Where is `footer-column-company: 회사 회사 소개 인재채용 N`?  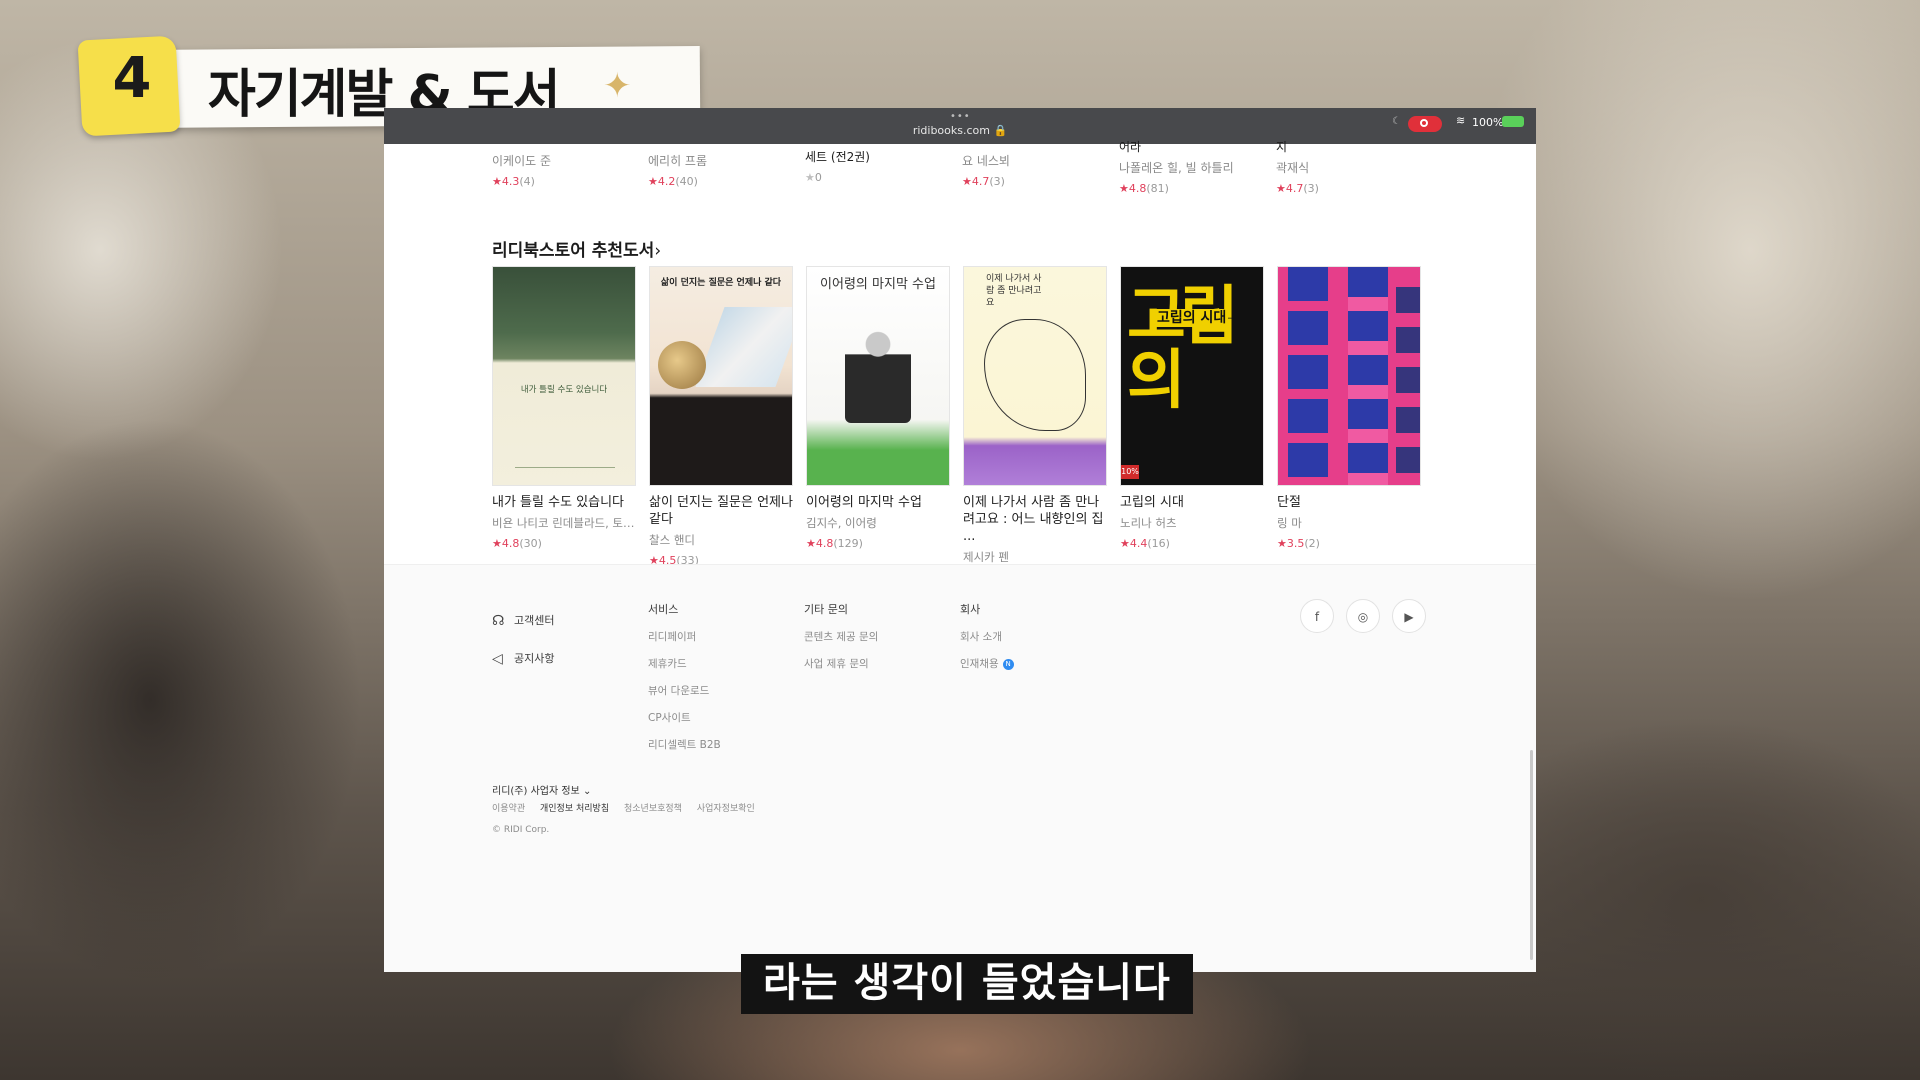
footer-column-company: 회사 회사 소개 인재채용 N is located at coordinates (987, 636).